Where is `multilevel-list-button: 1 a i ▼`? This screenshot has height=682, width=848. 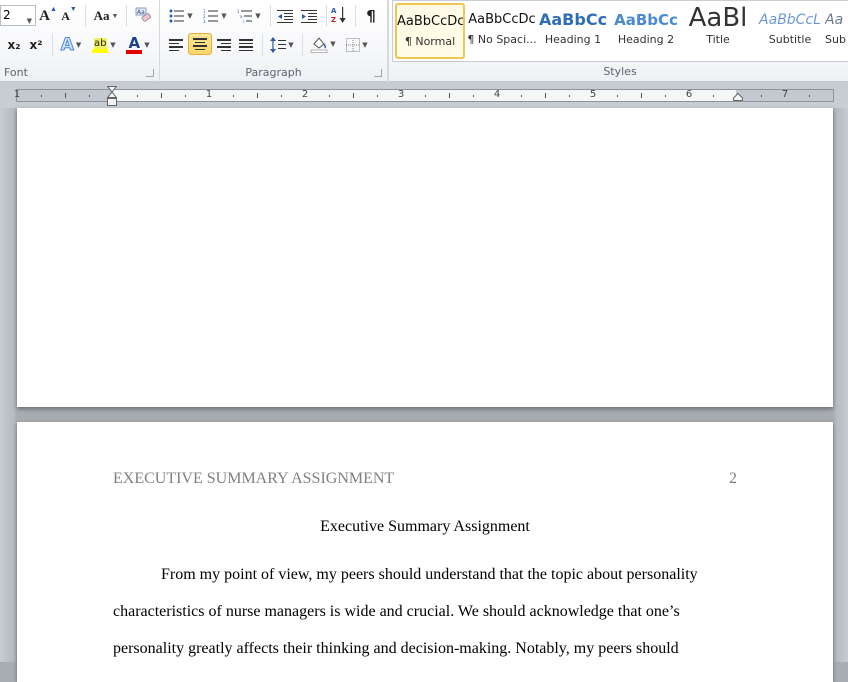
multilevel-list-button: 1 a i ▼ is located at coordinates (249, 16).